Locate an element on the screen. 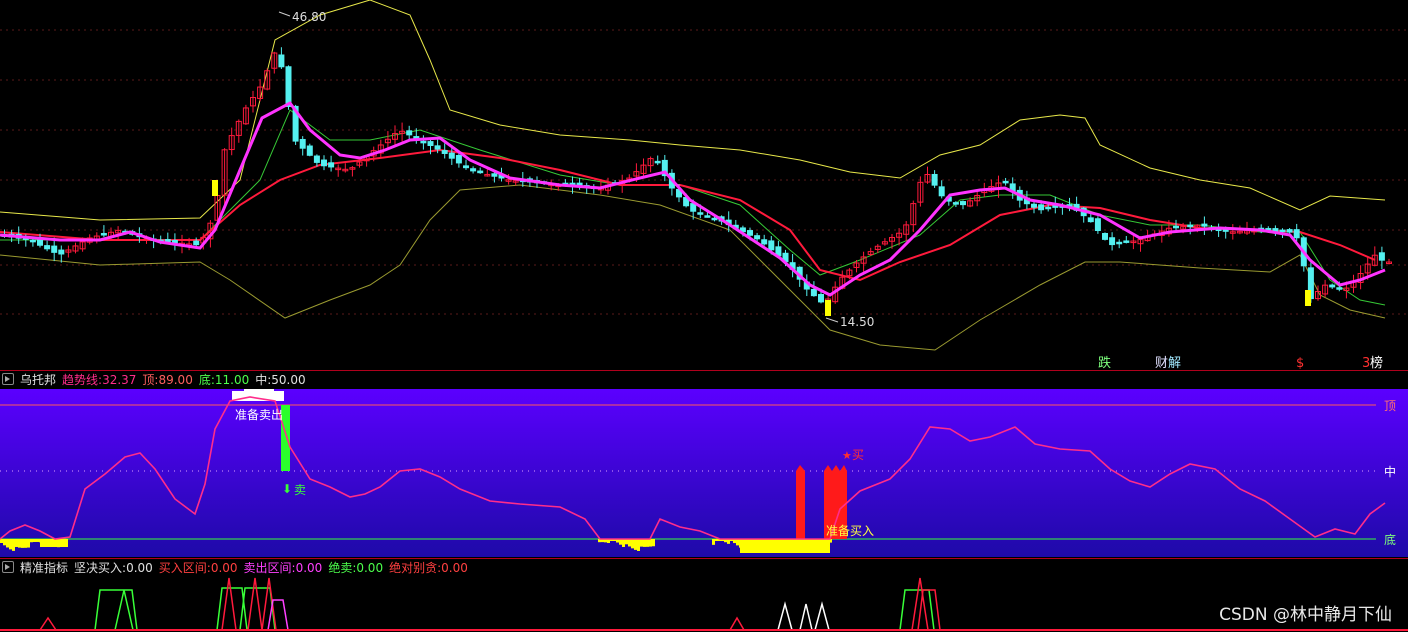  buy-signal-star: ★ is located at coordinates (847, 455).